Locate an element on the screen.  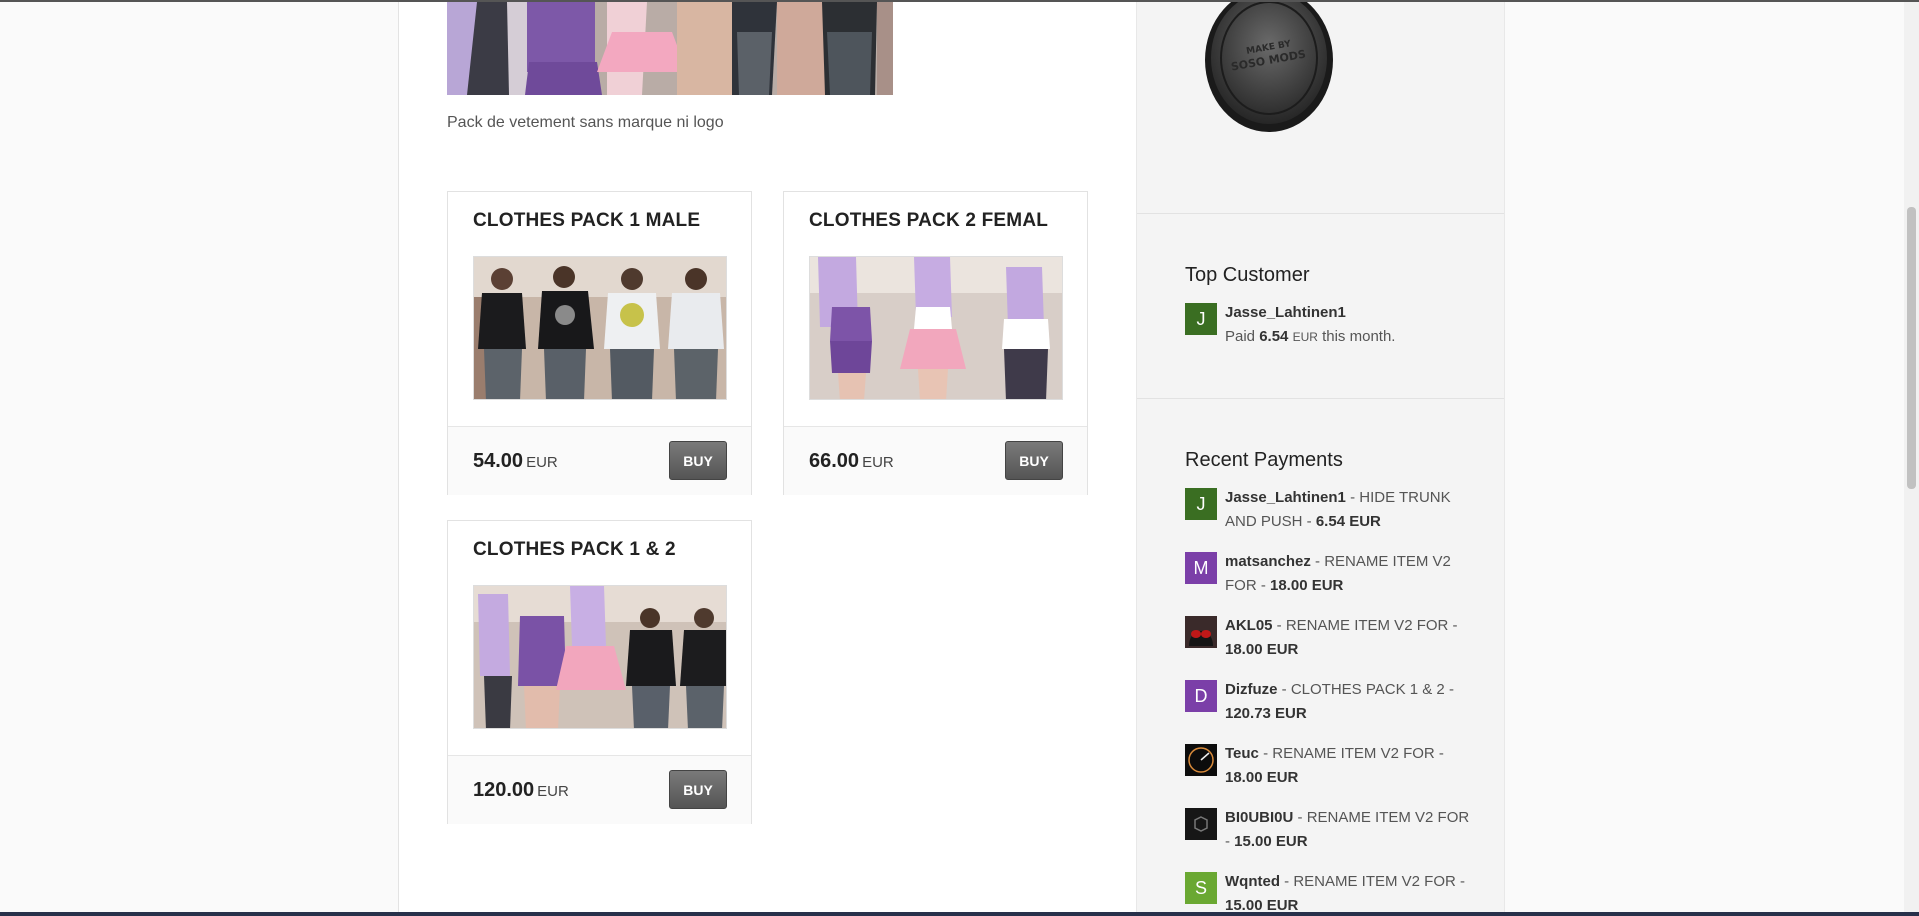
payer-name: matsanchez is located at coordinates (1268, 561).